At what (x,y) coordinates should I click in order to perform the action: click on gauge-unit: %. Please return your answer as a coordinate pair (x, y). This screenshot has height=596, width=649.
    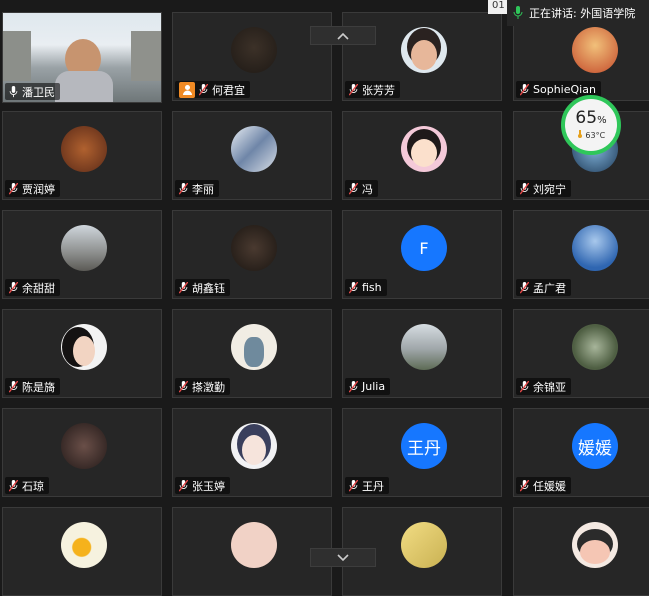
    Looking at the image, I should click on (602, 120).